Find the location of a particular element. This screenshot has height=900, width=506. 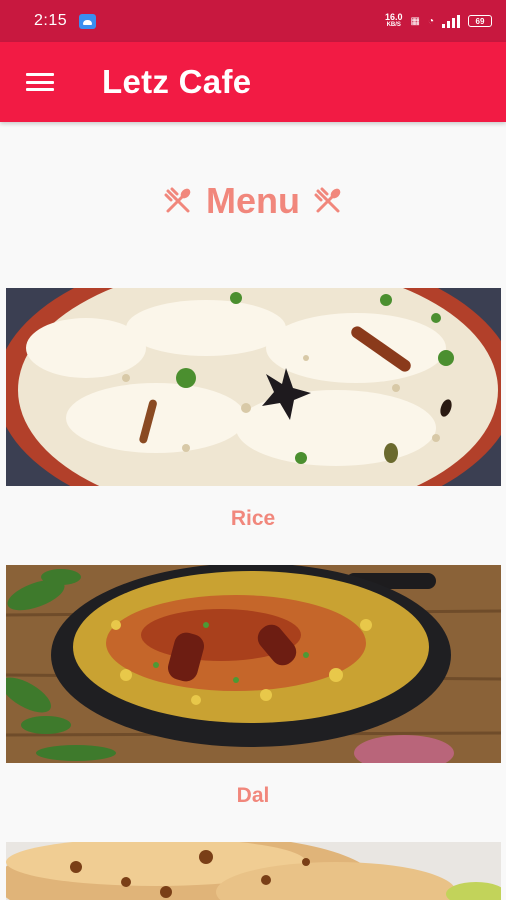

roti-image is located at coordinates (253, 871).